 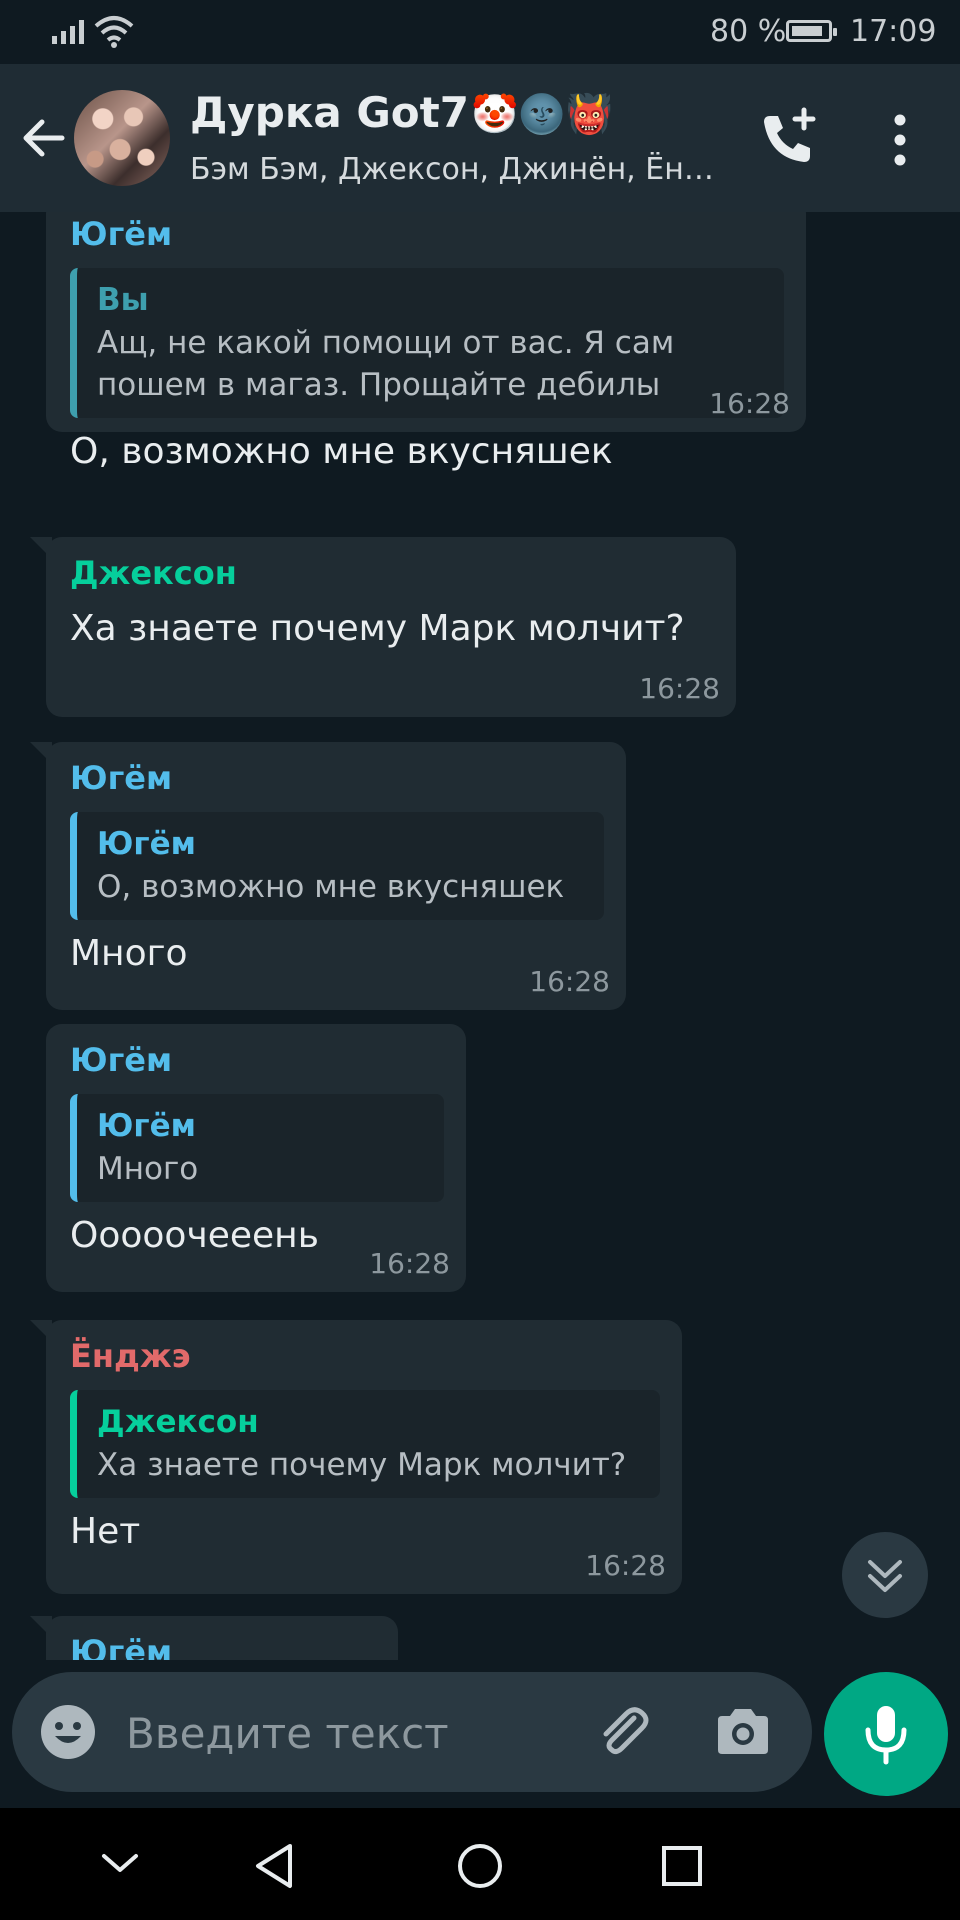 I want to click on status-bar: 80 % 17:09, so click(x=480, y=32).